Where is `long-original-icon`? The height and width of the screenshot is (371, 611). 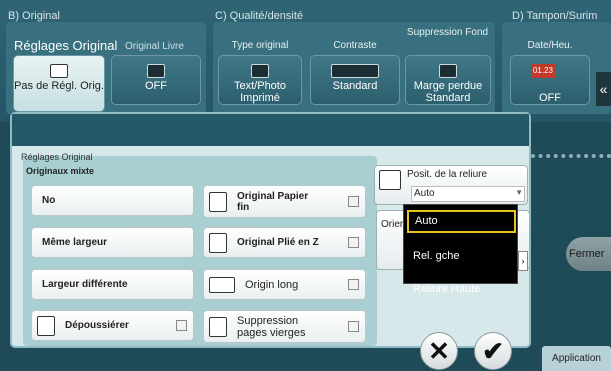 long-original-icon is located at coordinates (222, 284).